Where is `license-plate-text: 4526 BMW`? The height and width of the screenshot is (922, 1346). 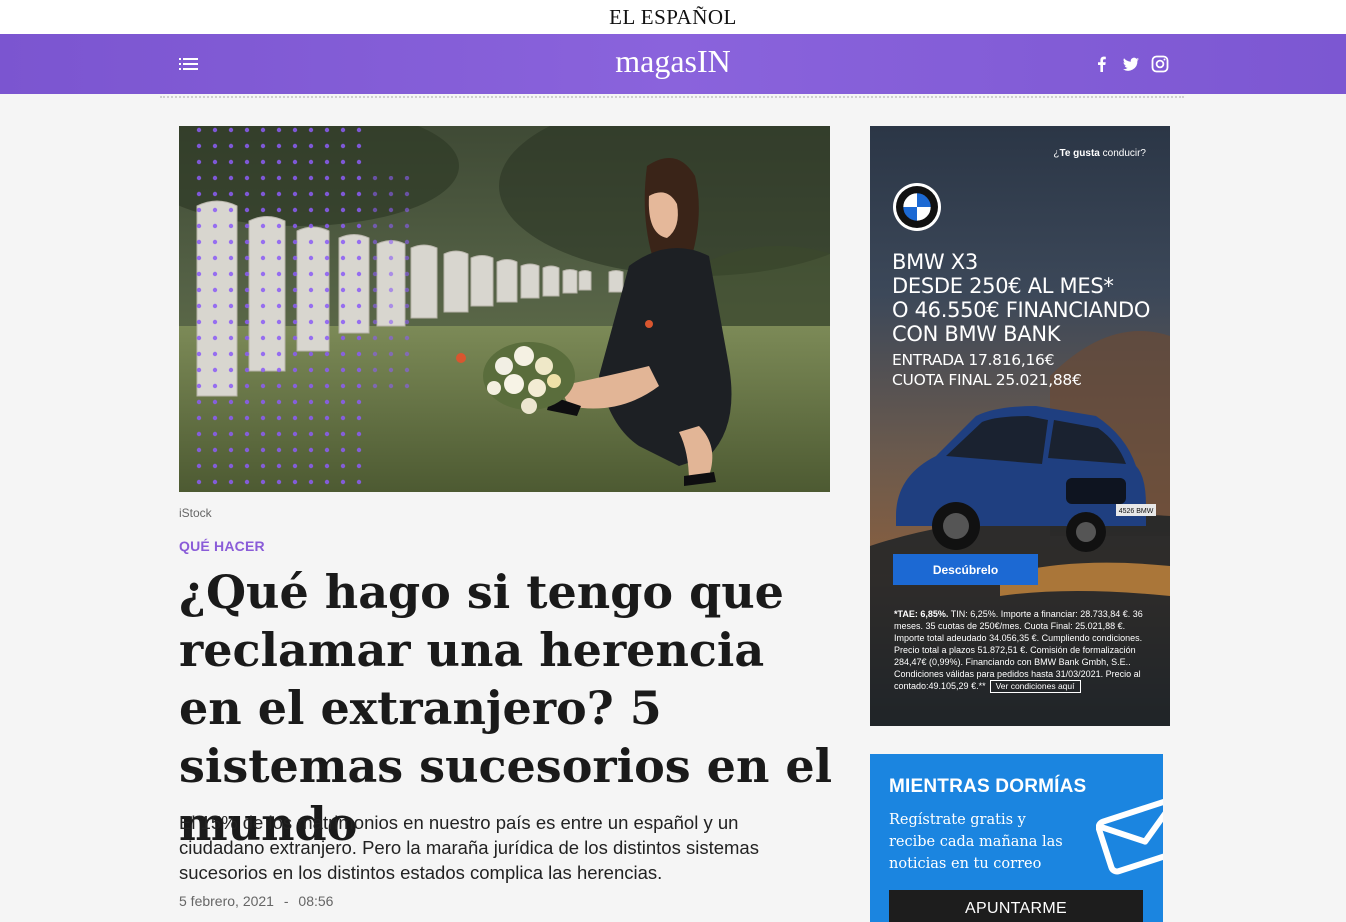
license-plate-text: 4526 BMW is located at coordinates (1136, 511).